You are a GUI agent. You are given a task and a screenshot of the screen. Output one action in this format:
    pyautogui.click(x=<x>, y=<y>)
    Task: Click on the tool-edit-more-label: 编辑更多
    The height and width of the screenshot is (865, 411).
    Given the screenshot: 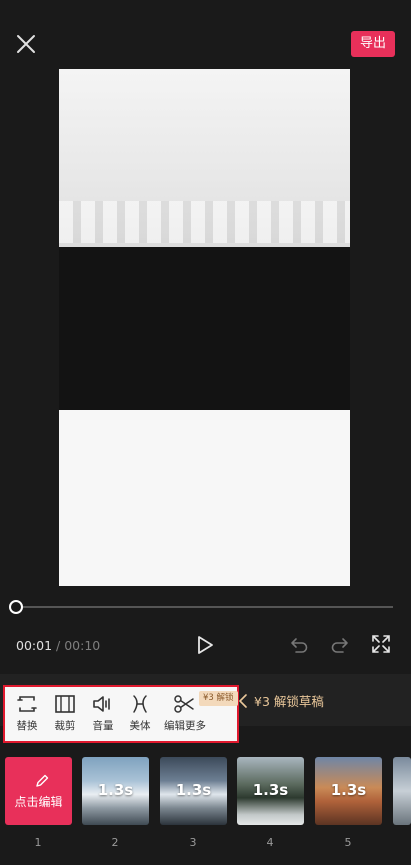 What is the action you would take?
    pyautogui.click(x=185, y=726)
    